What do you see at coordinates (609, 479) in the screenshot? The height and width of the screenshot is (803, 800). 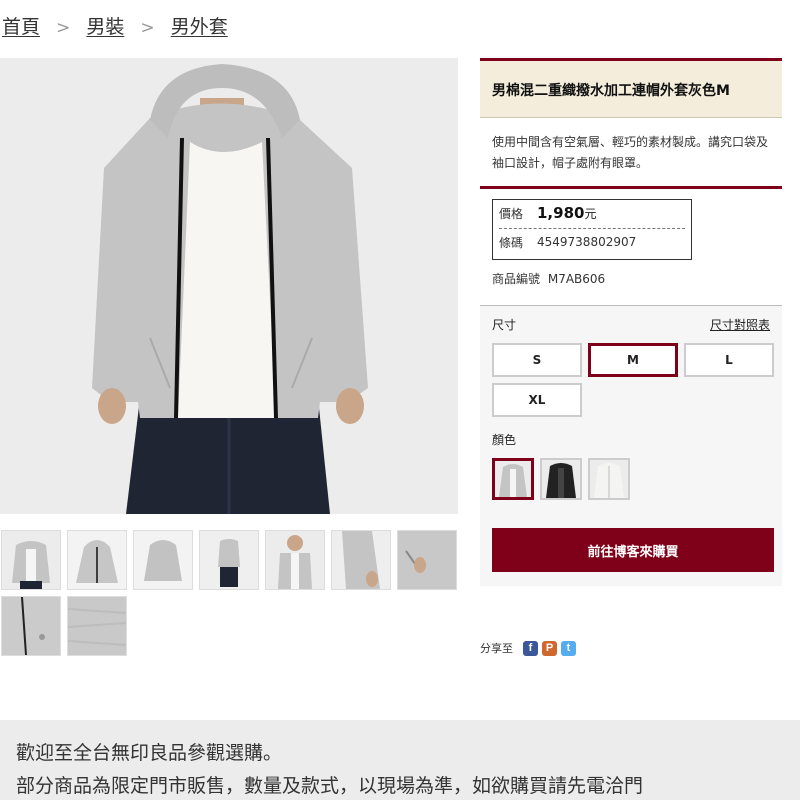 I see `white-hoodie-swatch` at bounding box center [609, 479].